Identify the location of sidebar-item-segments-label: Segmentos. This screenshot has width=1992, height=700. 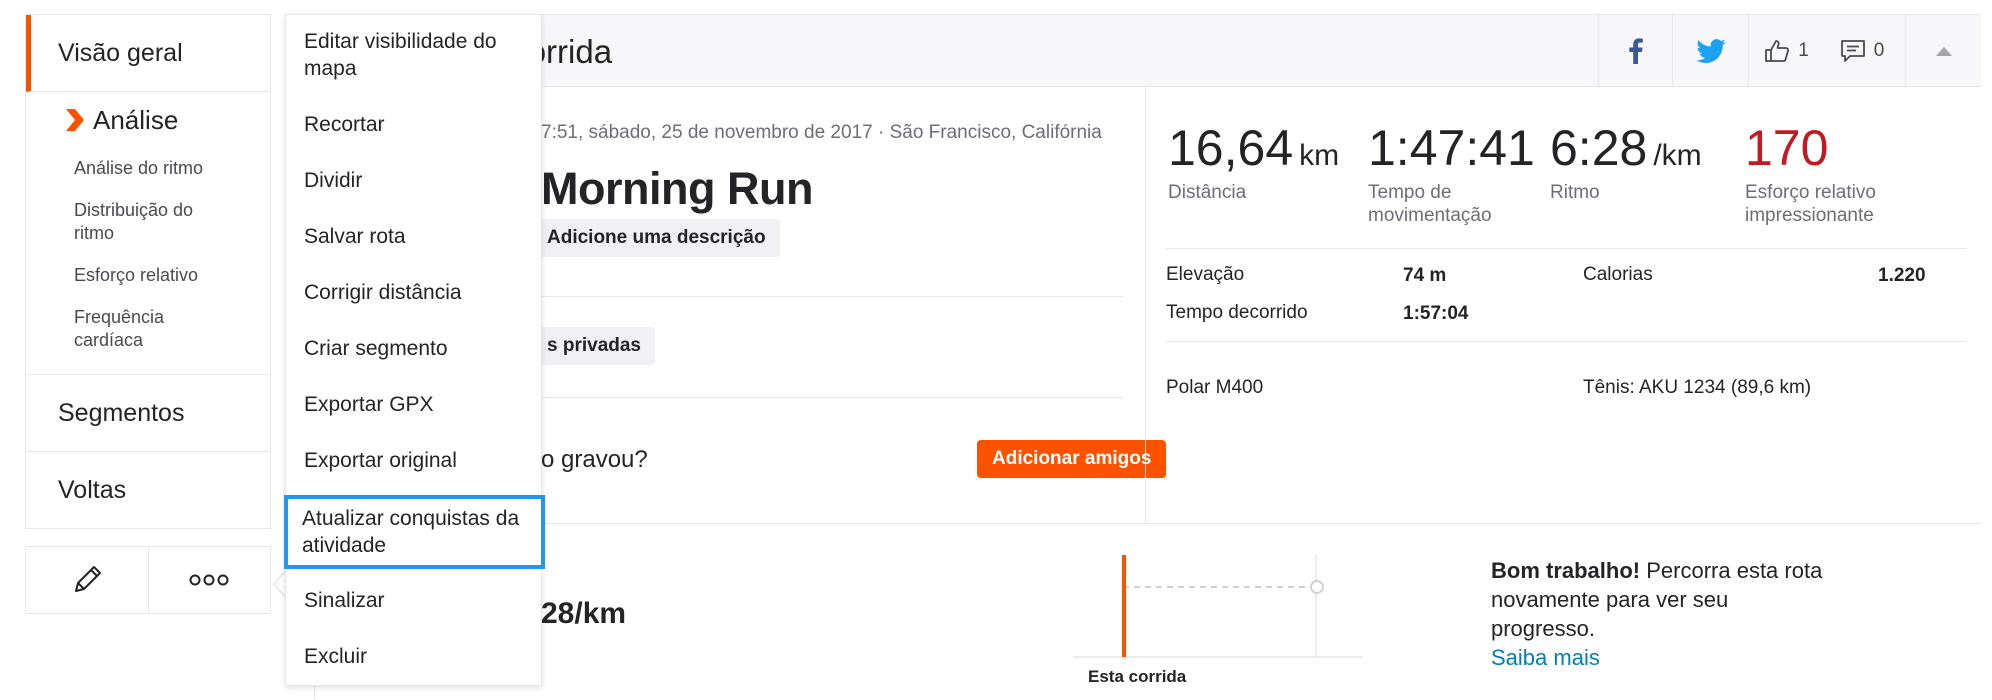
(121, 412).